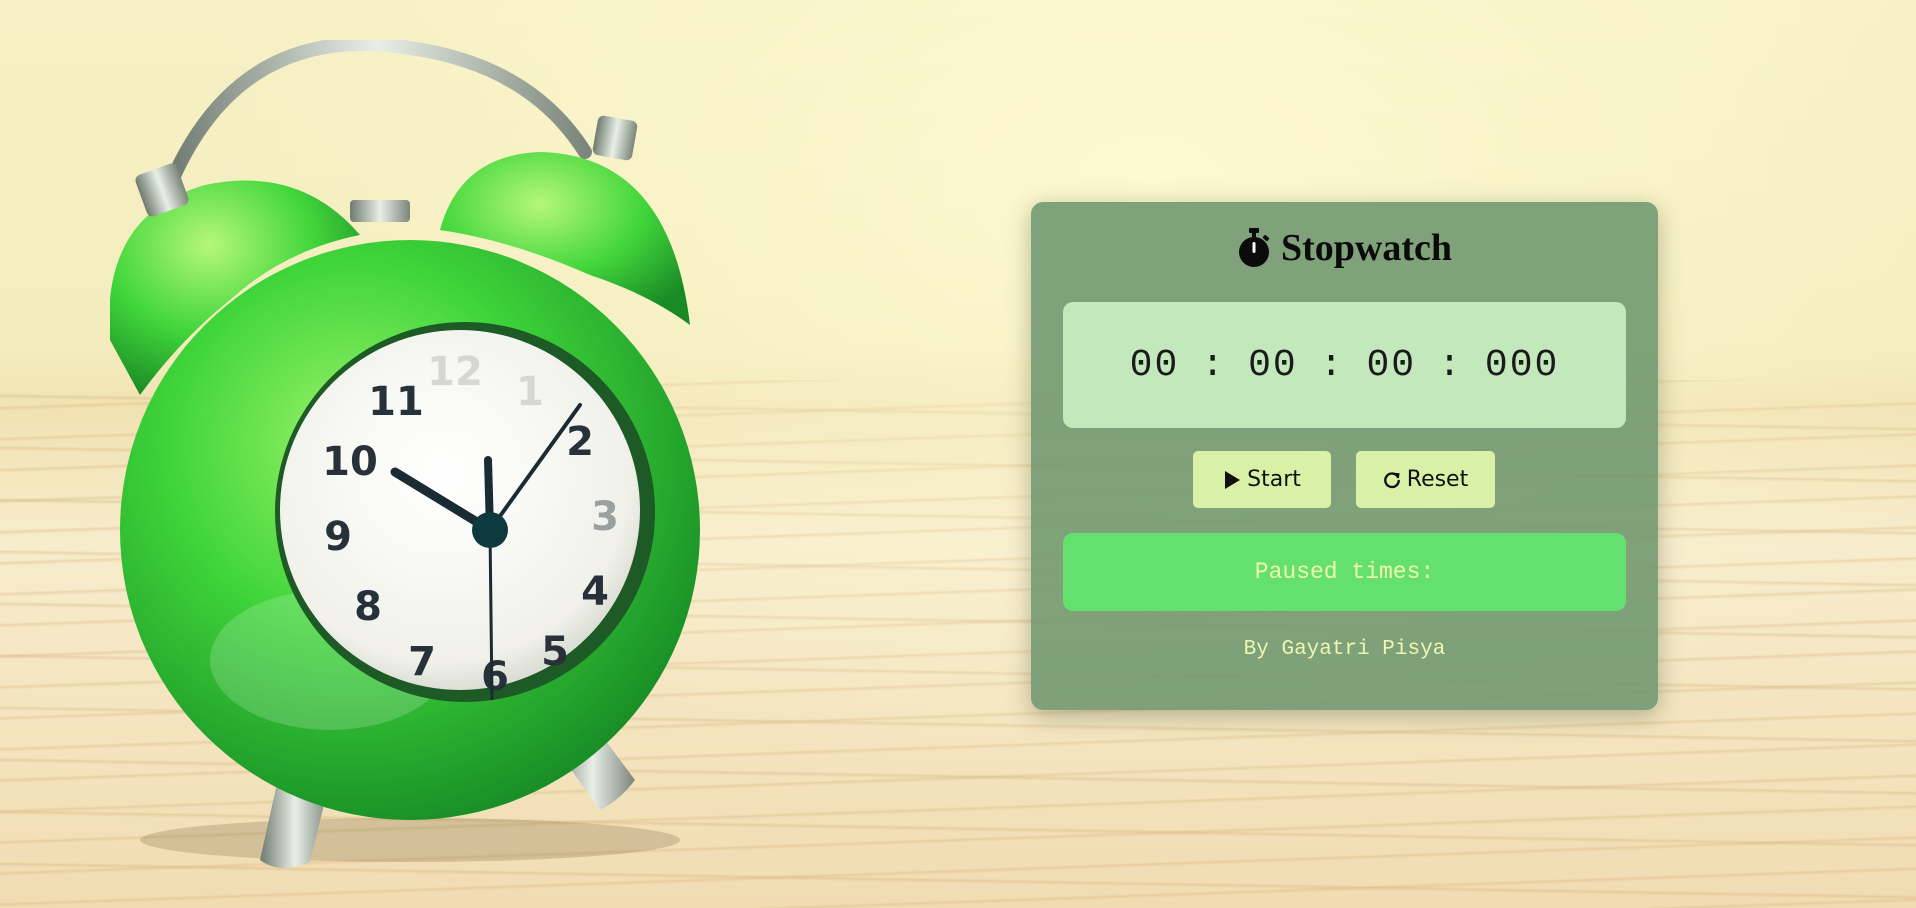 This screenshot has width=1916, height=908. Describe the element at coordinates (1437, 479) in the screenshot. I see `reset-button-label: Reset` at that location.